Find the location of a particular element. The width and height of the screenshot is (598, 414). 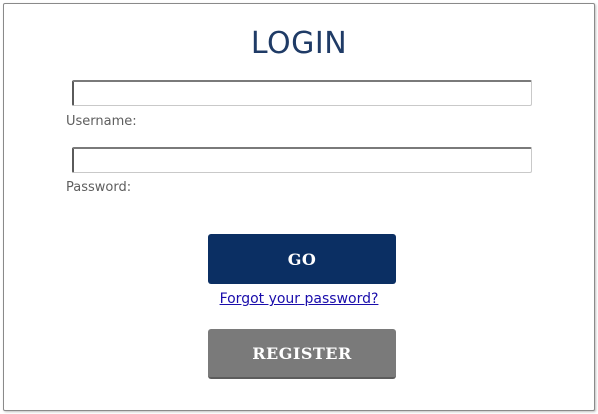

page-title: LOGIN is located at coordinates (299, 43).